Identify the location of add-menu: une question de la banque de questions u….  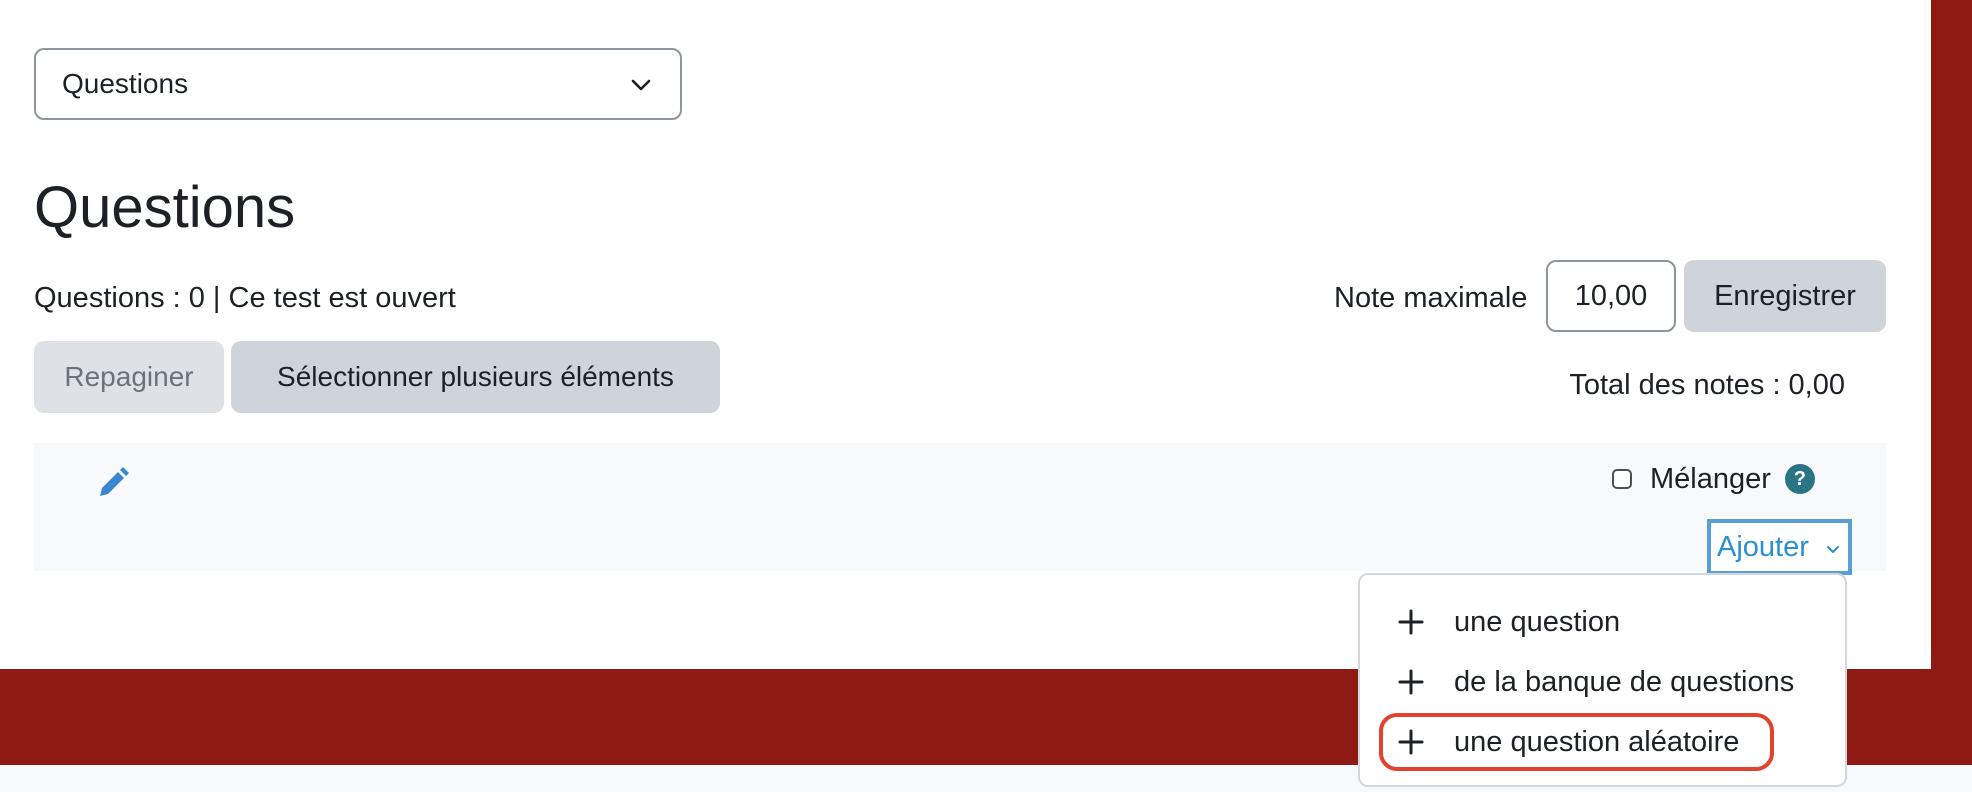
(1602, 680).